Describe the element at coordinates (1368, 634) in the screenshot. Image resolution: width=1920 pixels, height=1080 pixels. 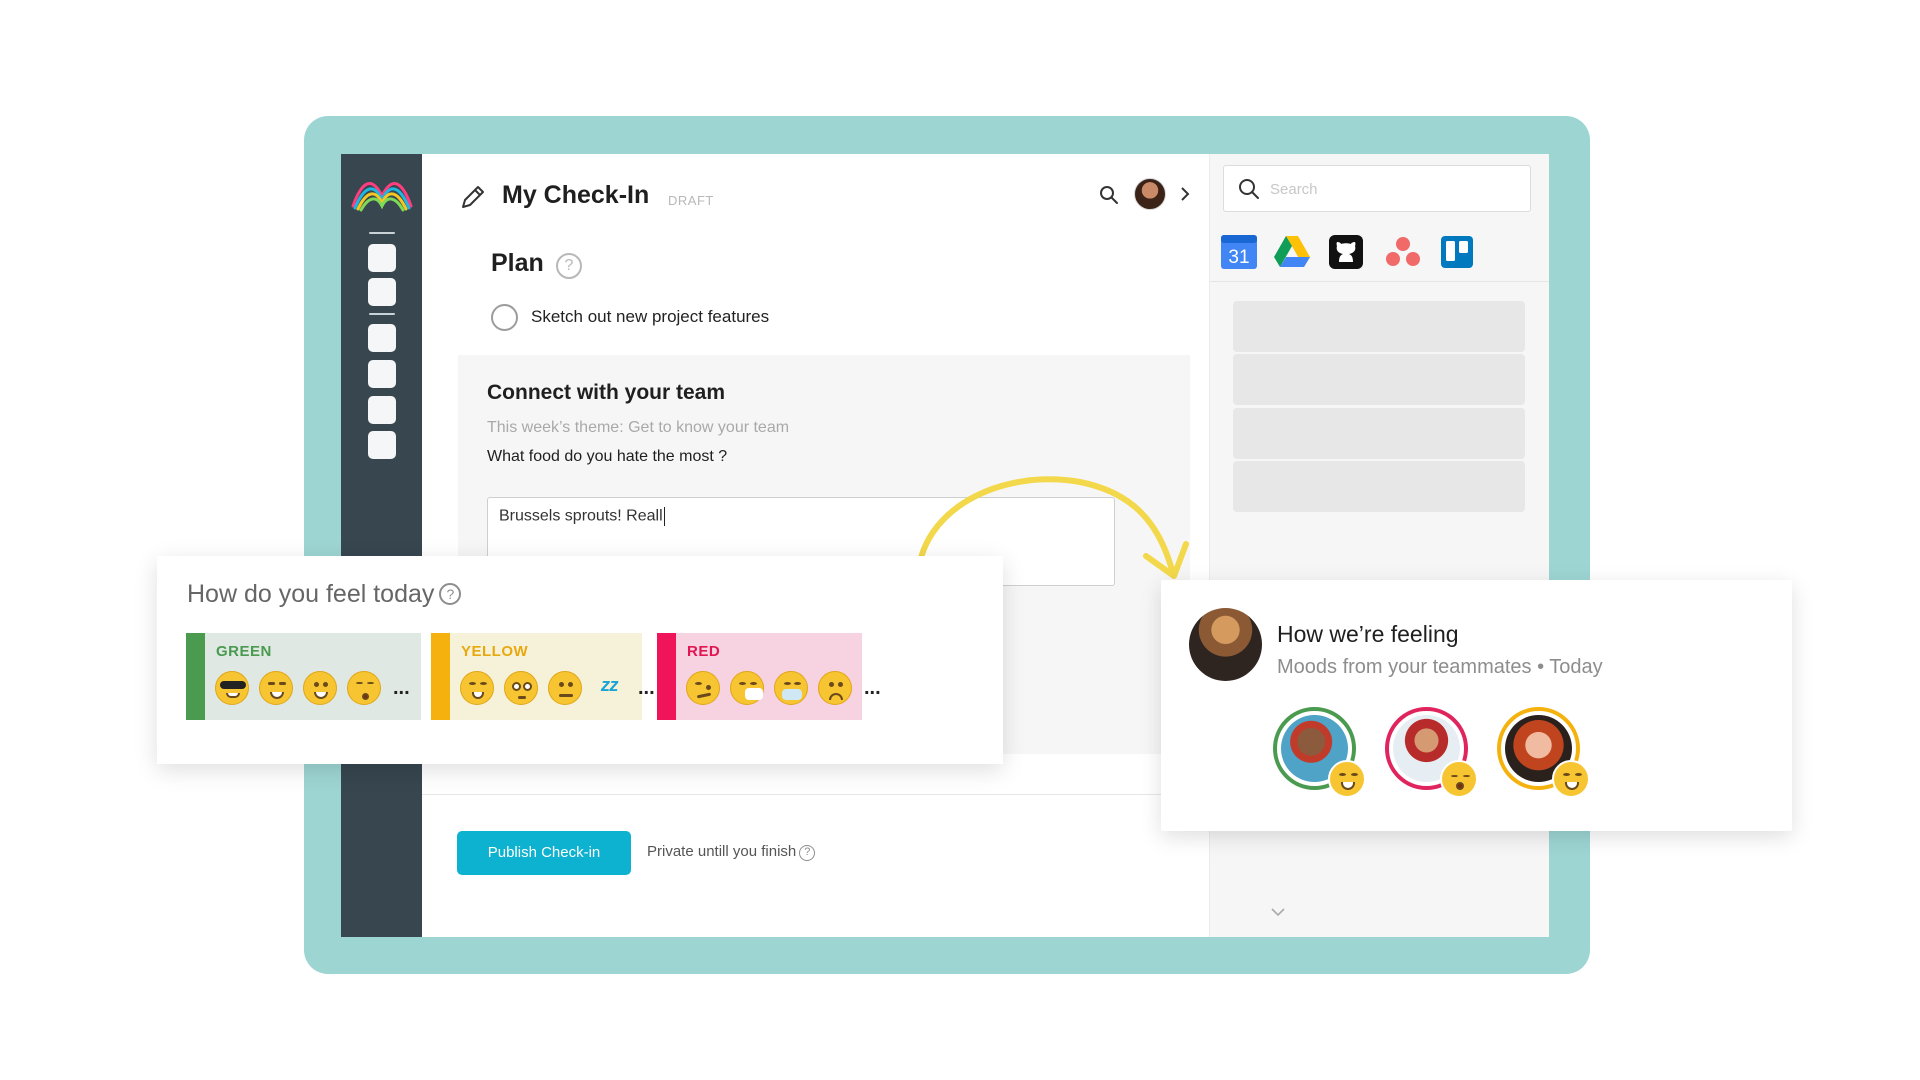
I see `team-card-title: How we’re feeling` at that location.